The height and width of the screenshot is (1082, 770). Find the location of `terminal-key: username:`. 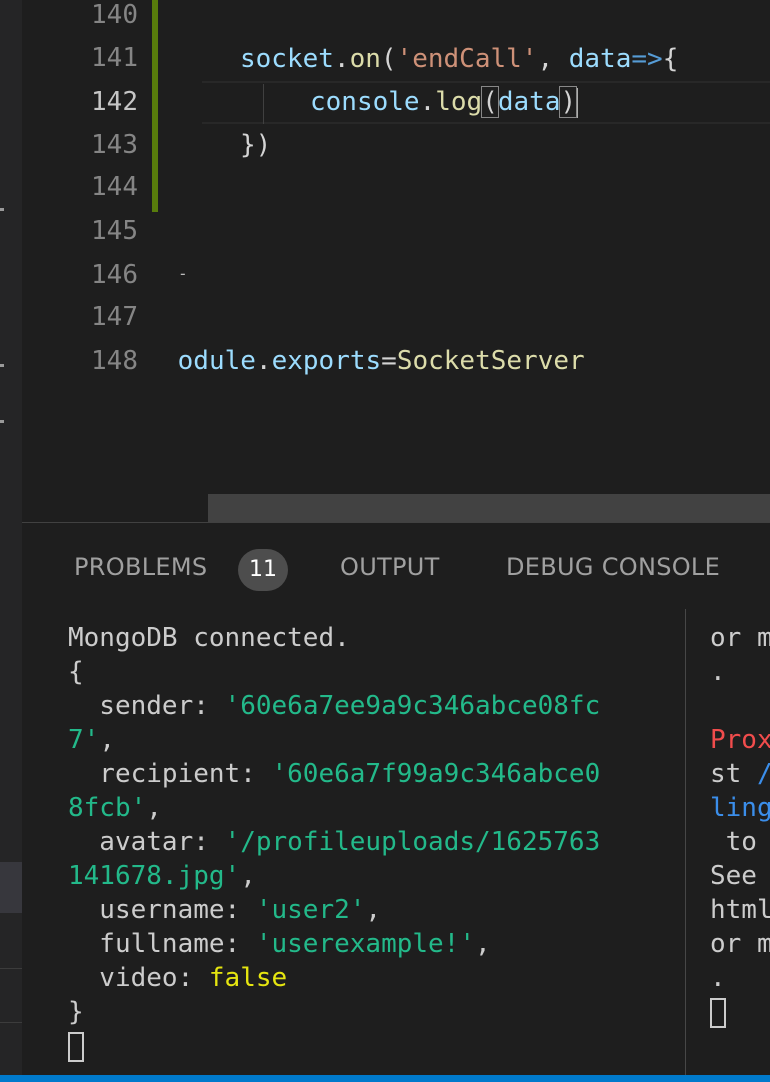

terminal-key: username: is located at coordinates (162, 910).